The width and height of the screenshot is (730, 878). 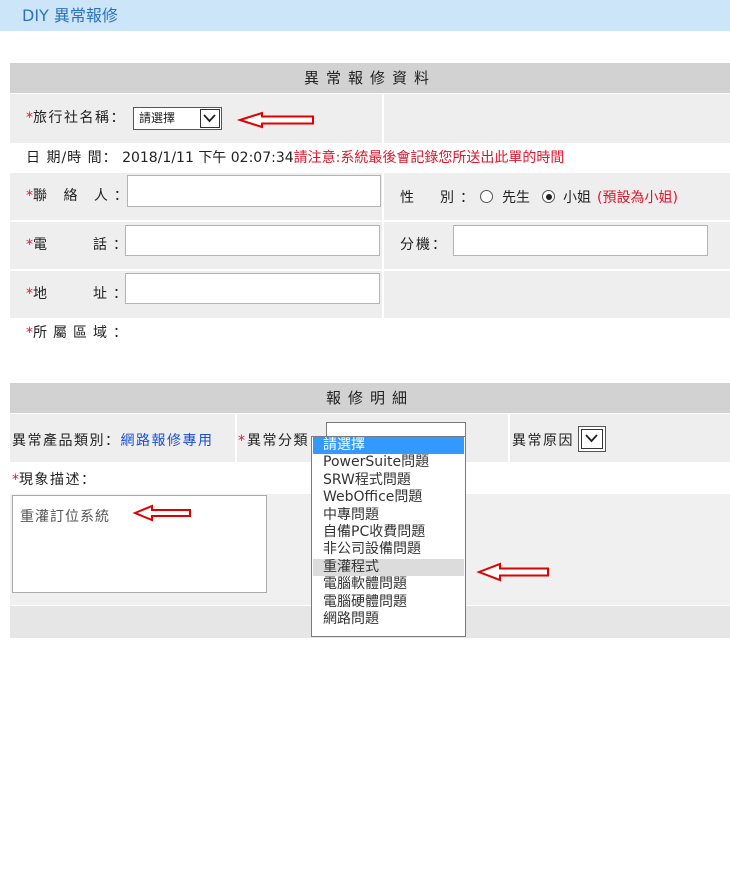 What do you see at coordinates (388, 567) in the screenshot?
I see `dropdown-option: 重灌程式` at bounding box center [388, 567].